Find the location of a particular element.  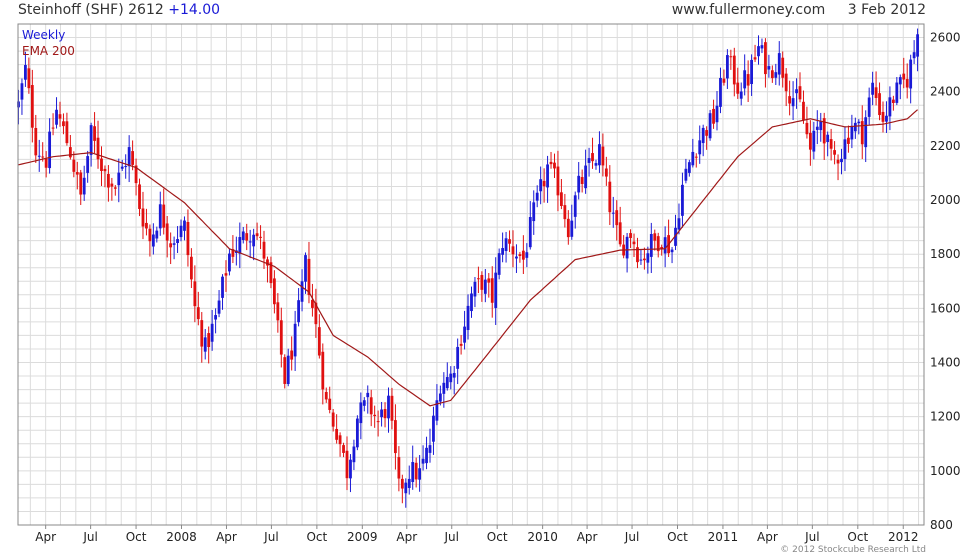

x-tick-label: 2010 is located at coordinates (542, 537).